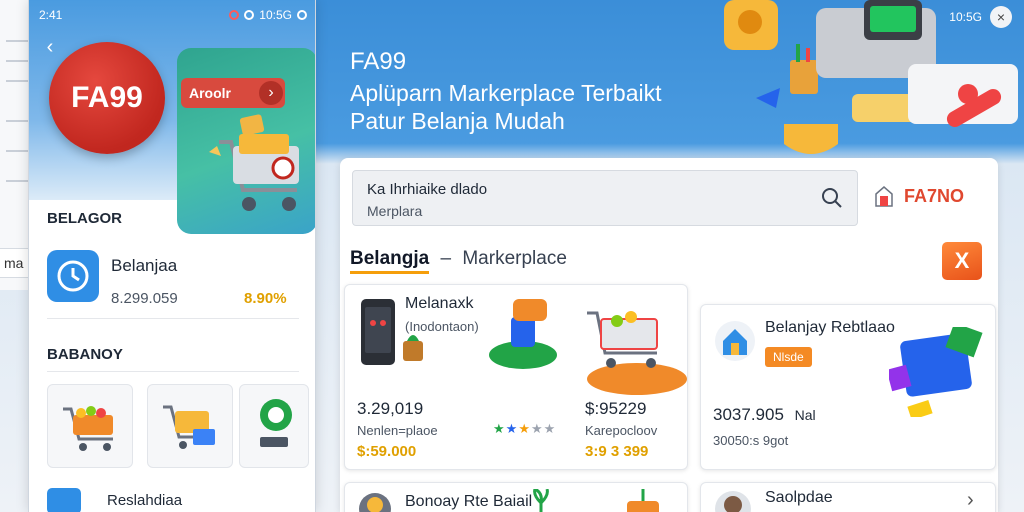  I want to click on profile-avatar-icon, so click(733, 501).